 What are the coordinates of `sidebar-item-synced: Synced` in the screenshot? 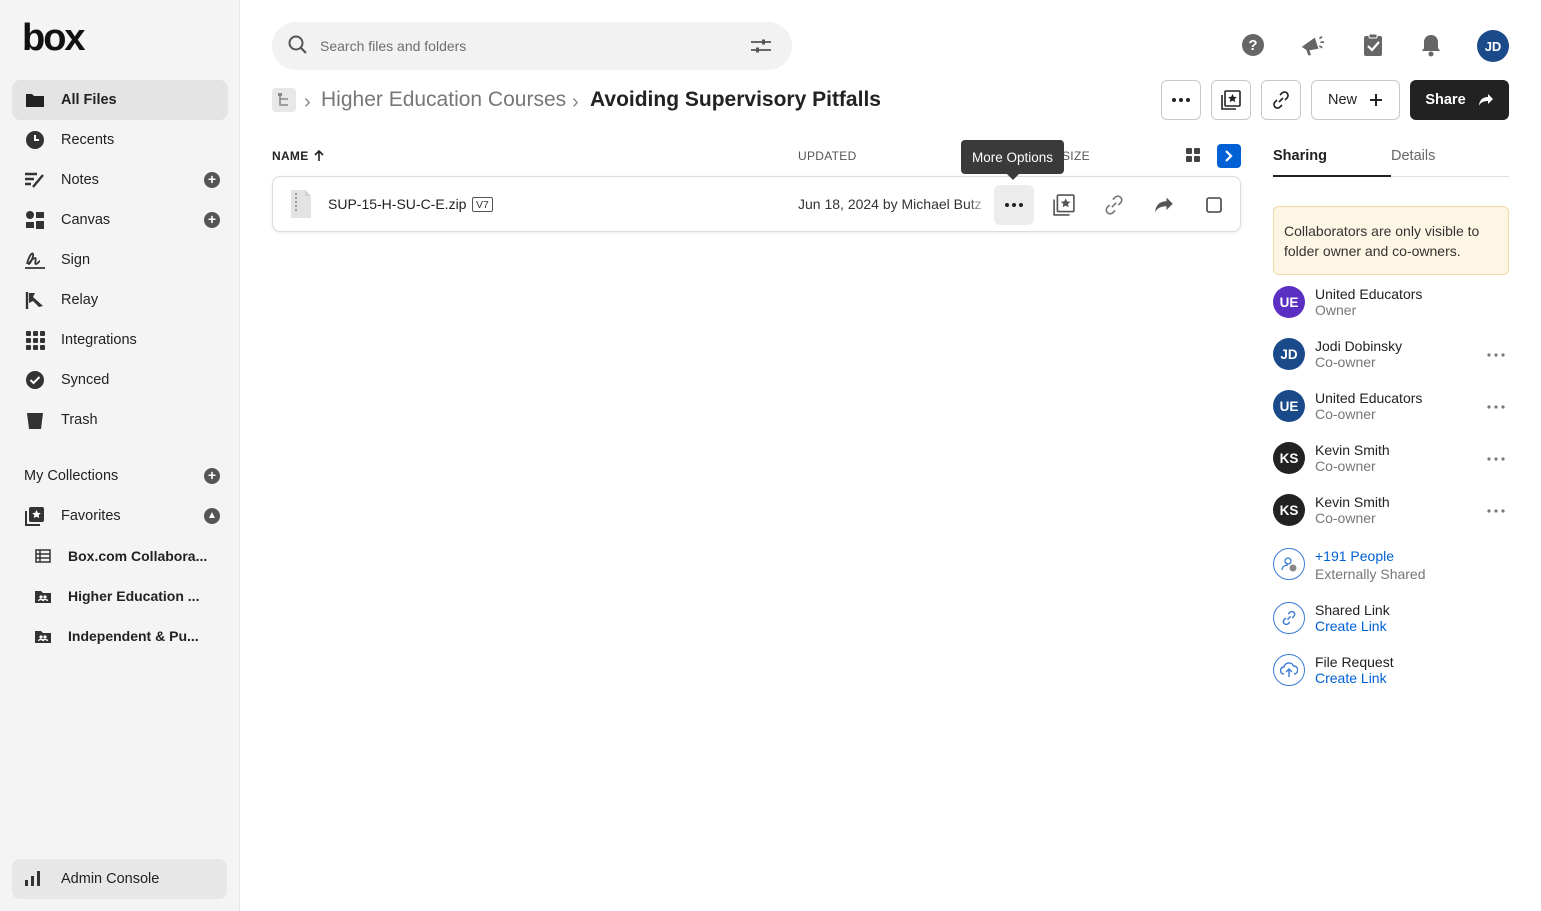 It's located at (120, 380).